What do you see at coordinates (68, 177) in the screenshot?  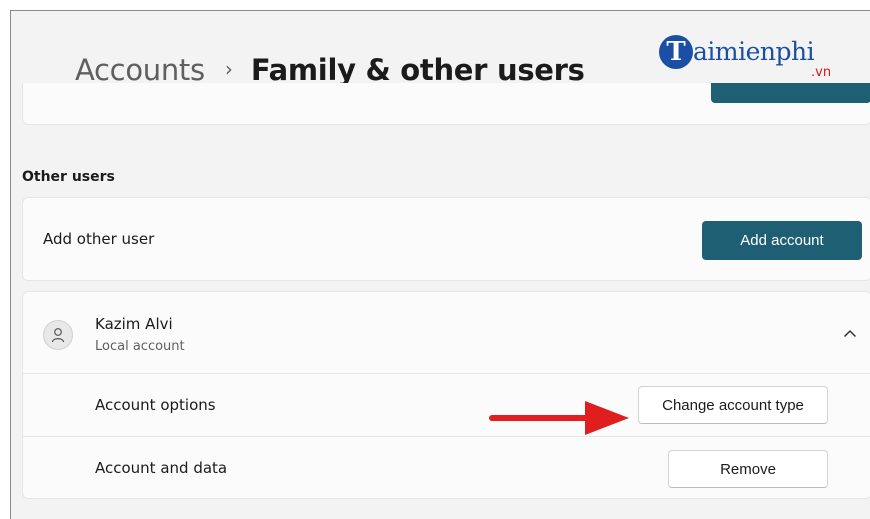 I see `section-title-other-users: Other users` at bounding box center [68, 177].